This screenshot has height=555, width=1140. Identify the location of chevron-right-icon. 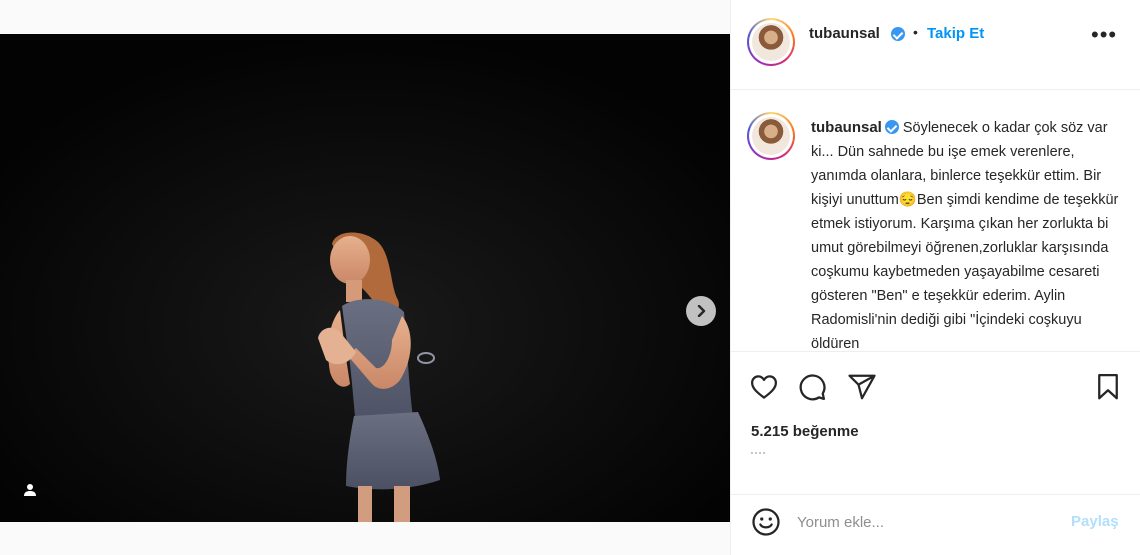
(701, 311).